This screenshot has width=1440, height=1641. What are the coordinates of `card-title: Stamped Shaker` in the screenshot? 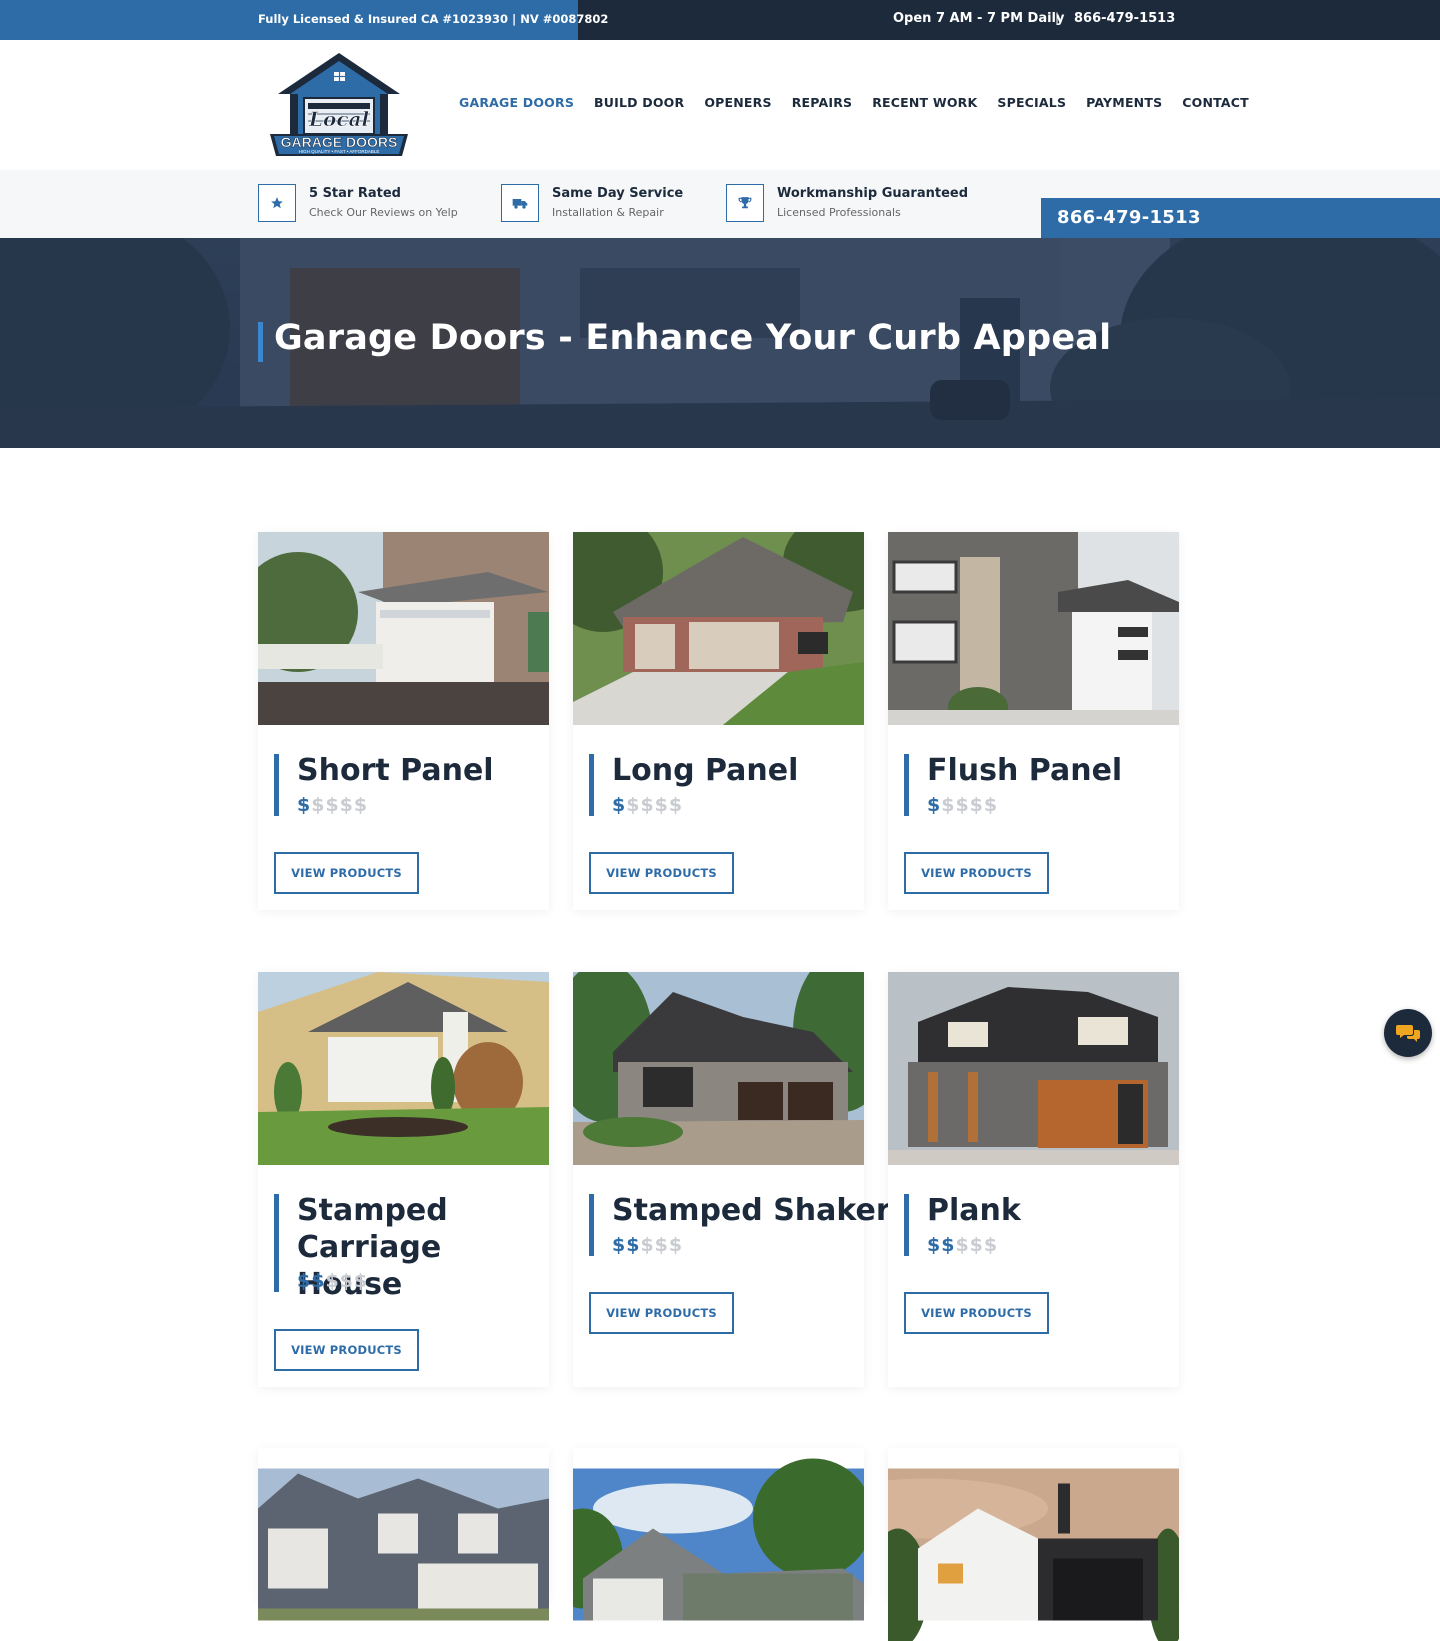 It's located at (742, 1210).